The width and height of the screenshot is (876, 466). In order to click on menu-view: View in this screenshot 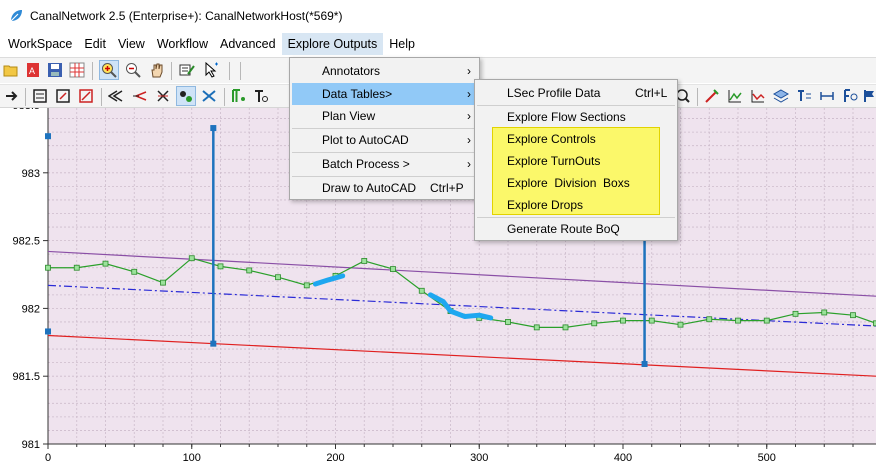, I will do `click(131, 44)`.